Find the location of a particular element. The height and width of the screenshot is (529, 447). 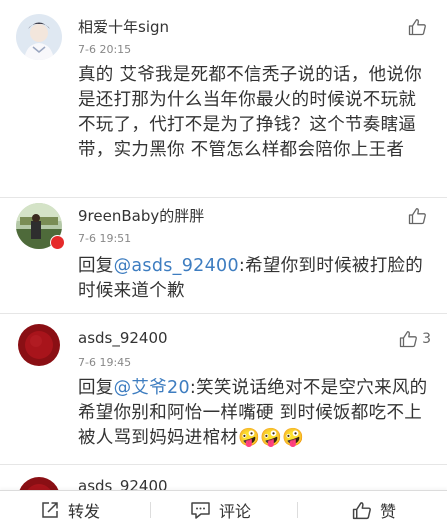

timestamp: 7-6 19:51 is located at coordinates (105, 238).